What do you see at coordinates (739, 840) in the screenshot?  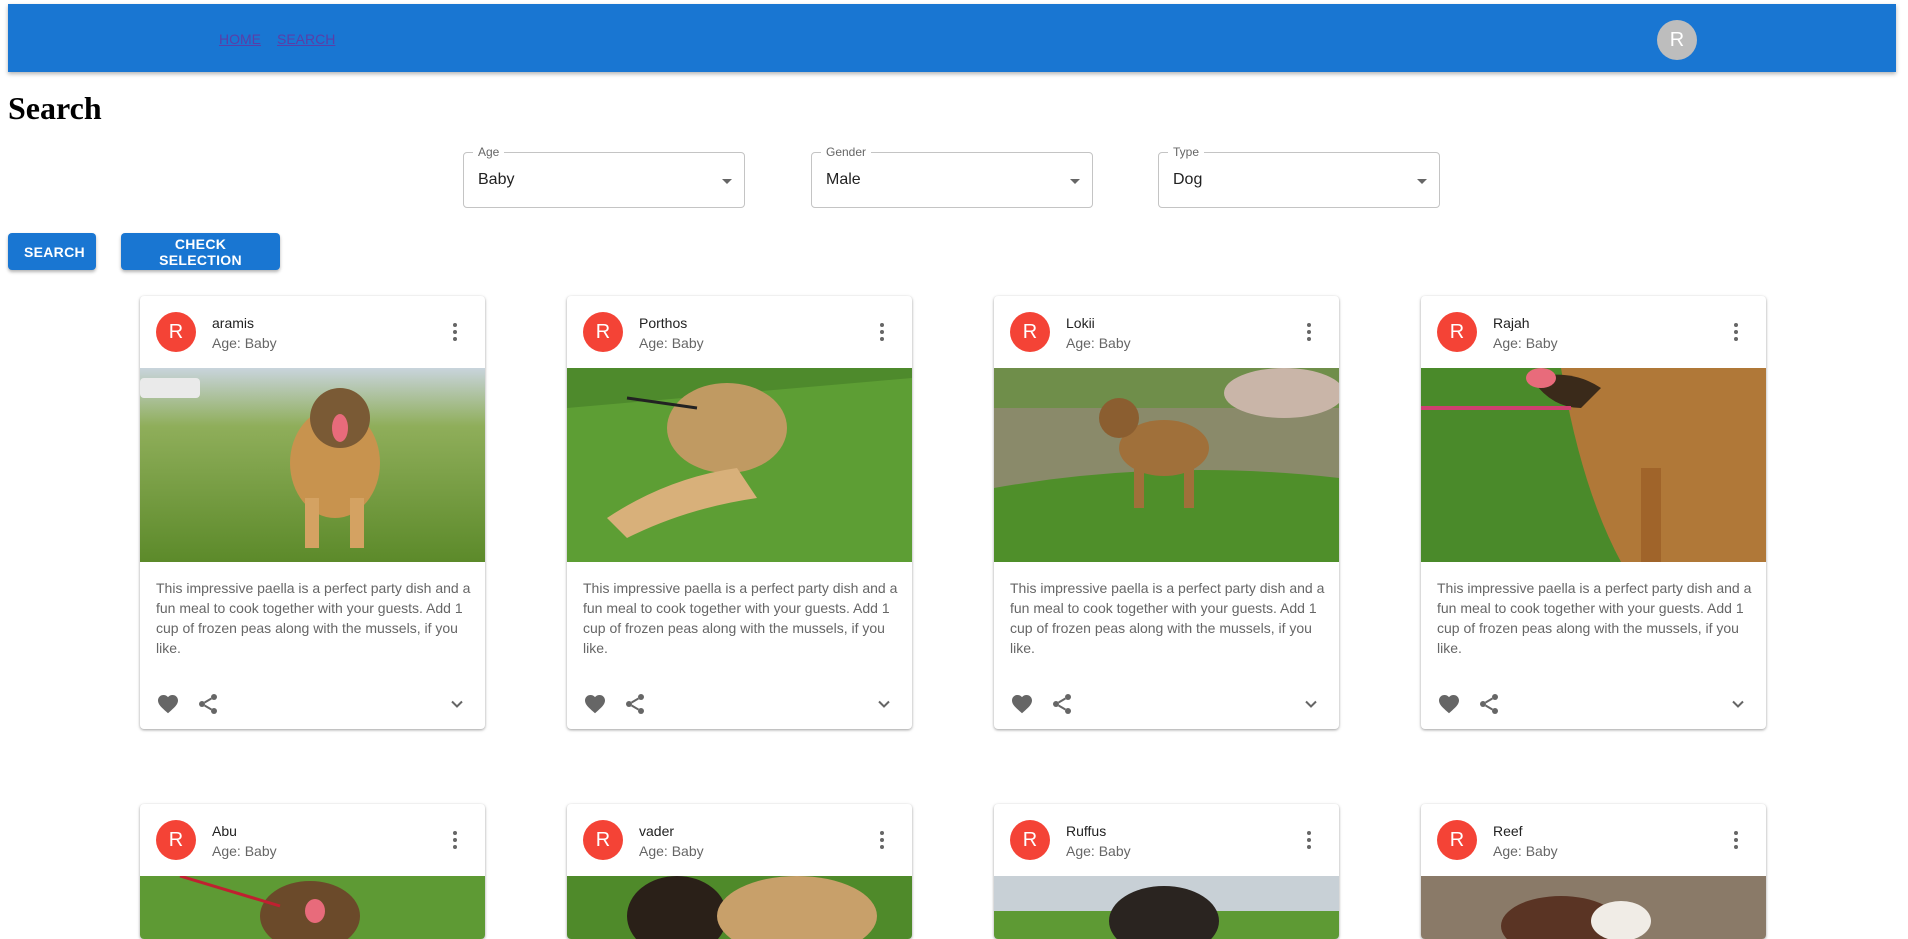 I see `card-header: R vader Age: Baby` at bounding box center [739, 840].